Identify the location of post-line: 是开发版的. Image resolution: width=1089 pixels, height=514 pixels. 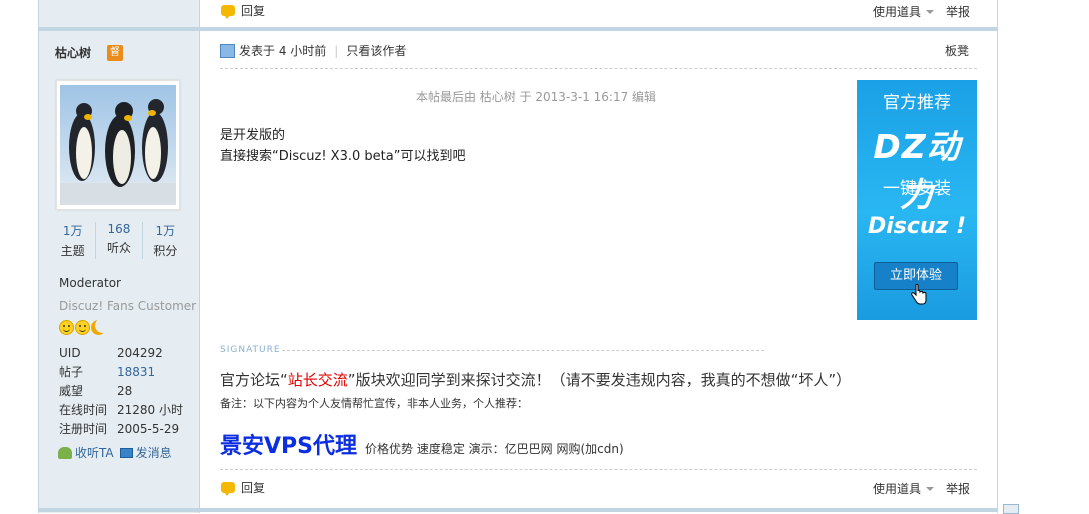
(253, 135).